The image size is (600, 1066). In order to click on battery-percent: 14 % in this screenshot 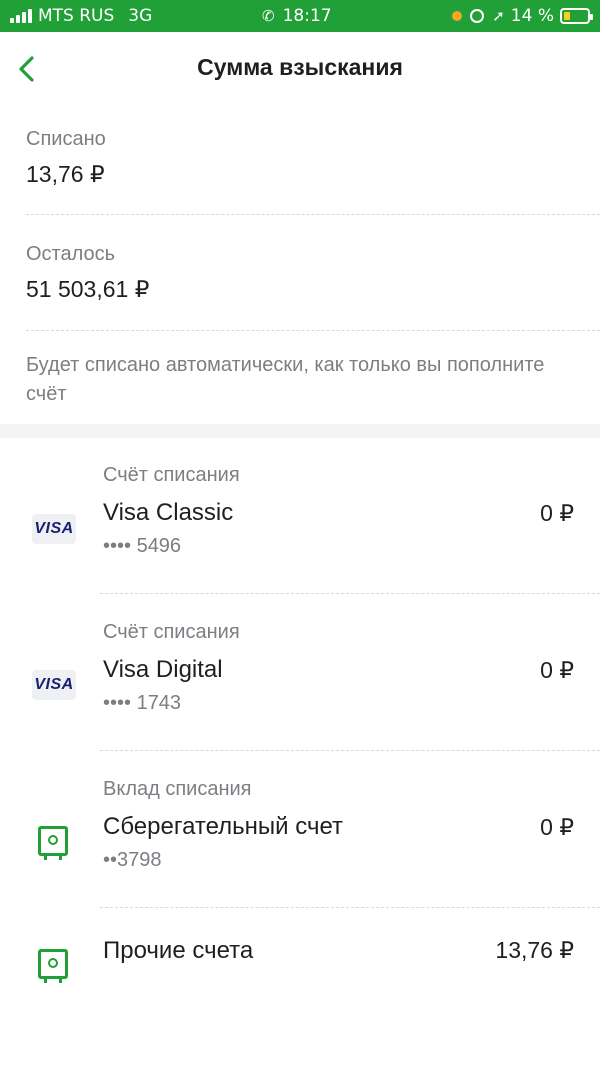, I will do `click(532, 16)`.